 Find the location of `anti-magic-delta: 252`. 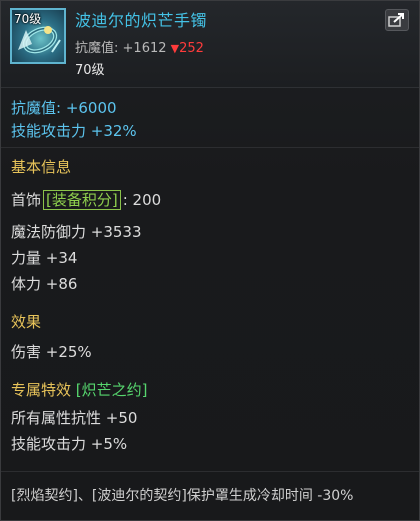

anti-magic-delta: 252 is located at coordinates (191, 48).